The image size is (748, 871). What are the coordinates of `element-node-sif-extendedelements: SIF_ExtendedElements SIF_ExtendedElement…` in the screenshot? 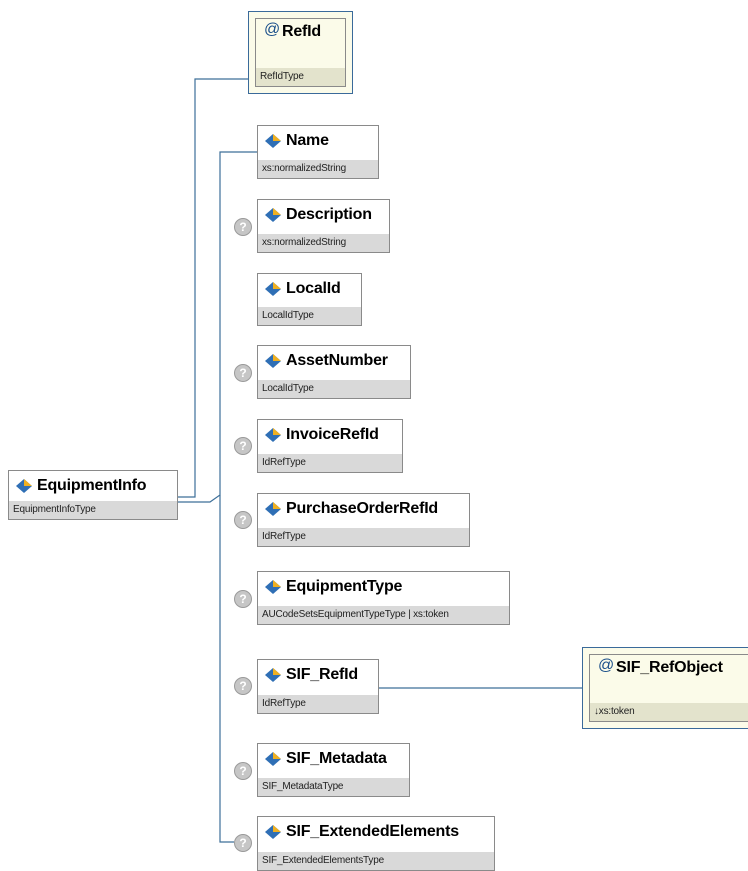 It's located at (376, 843).